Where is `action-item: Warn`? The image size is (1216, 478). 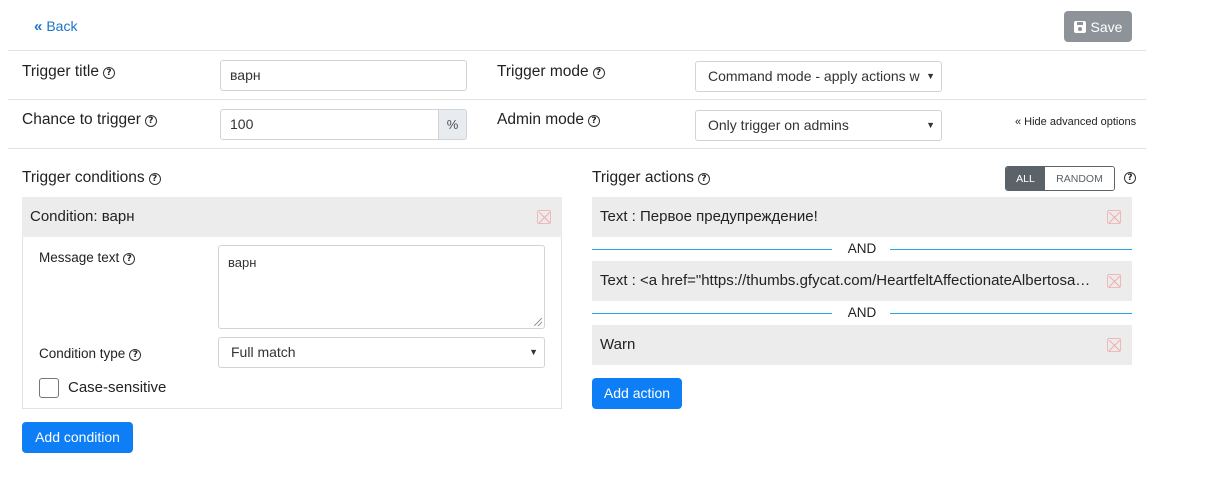
action-item: Warn is located at coordinates (862, 345).